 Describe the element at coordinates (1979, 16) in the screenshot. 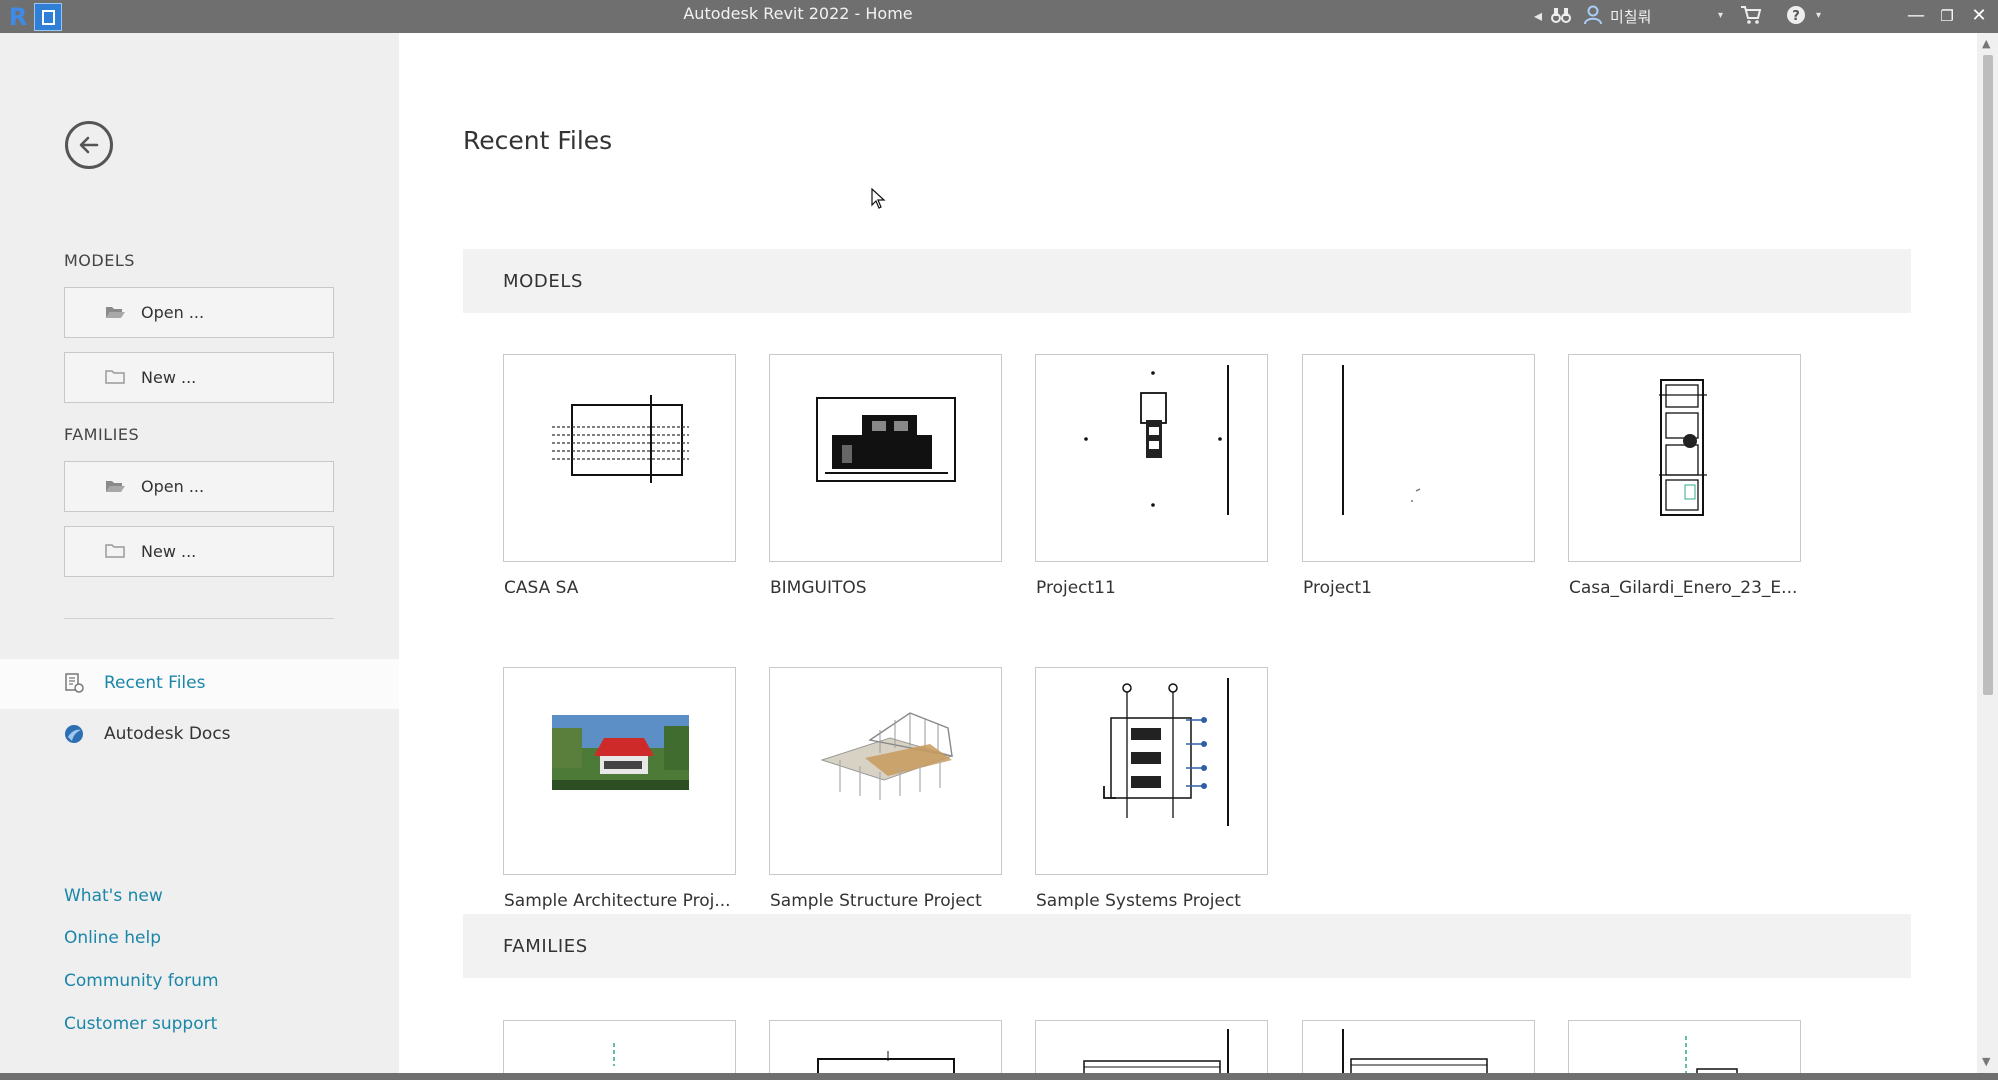

I see `close-icon: ✕` at that location.